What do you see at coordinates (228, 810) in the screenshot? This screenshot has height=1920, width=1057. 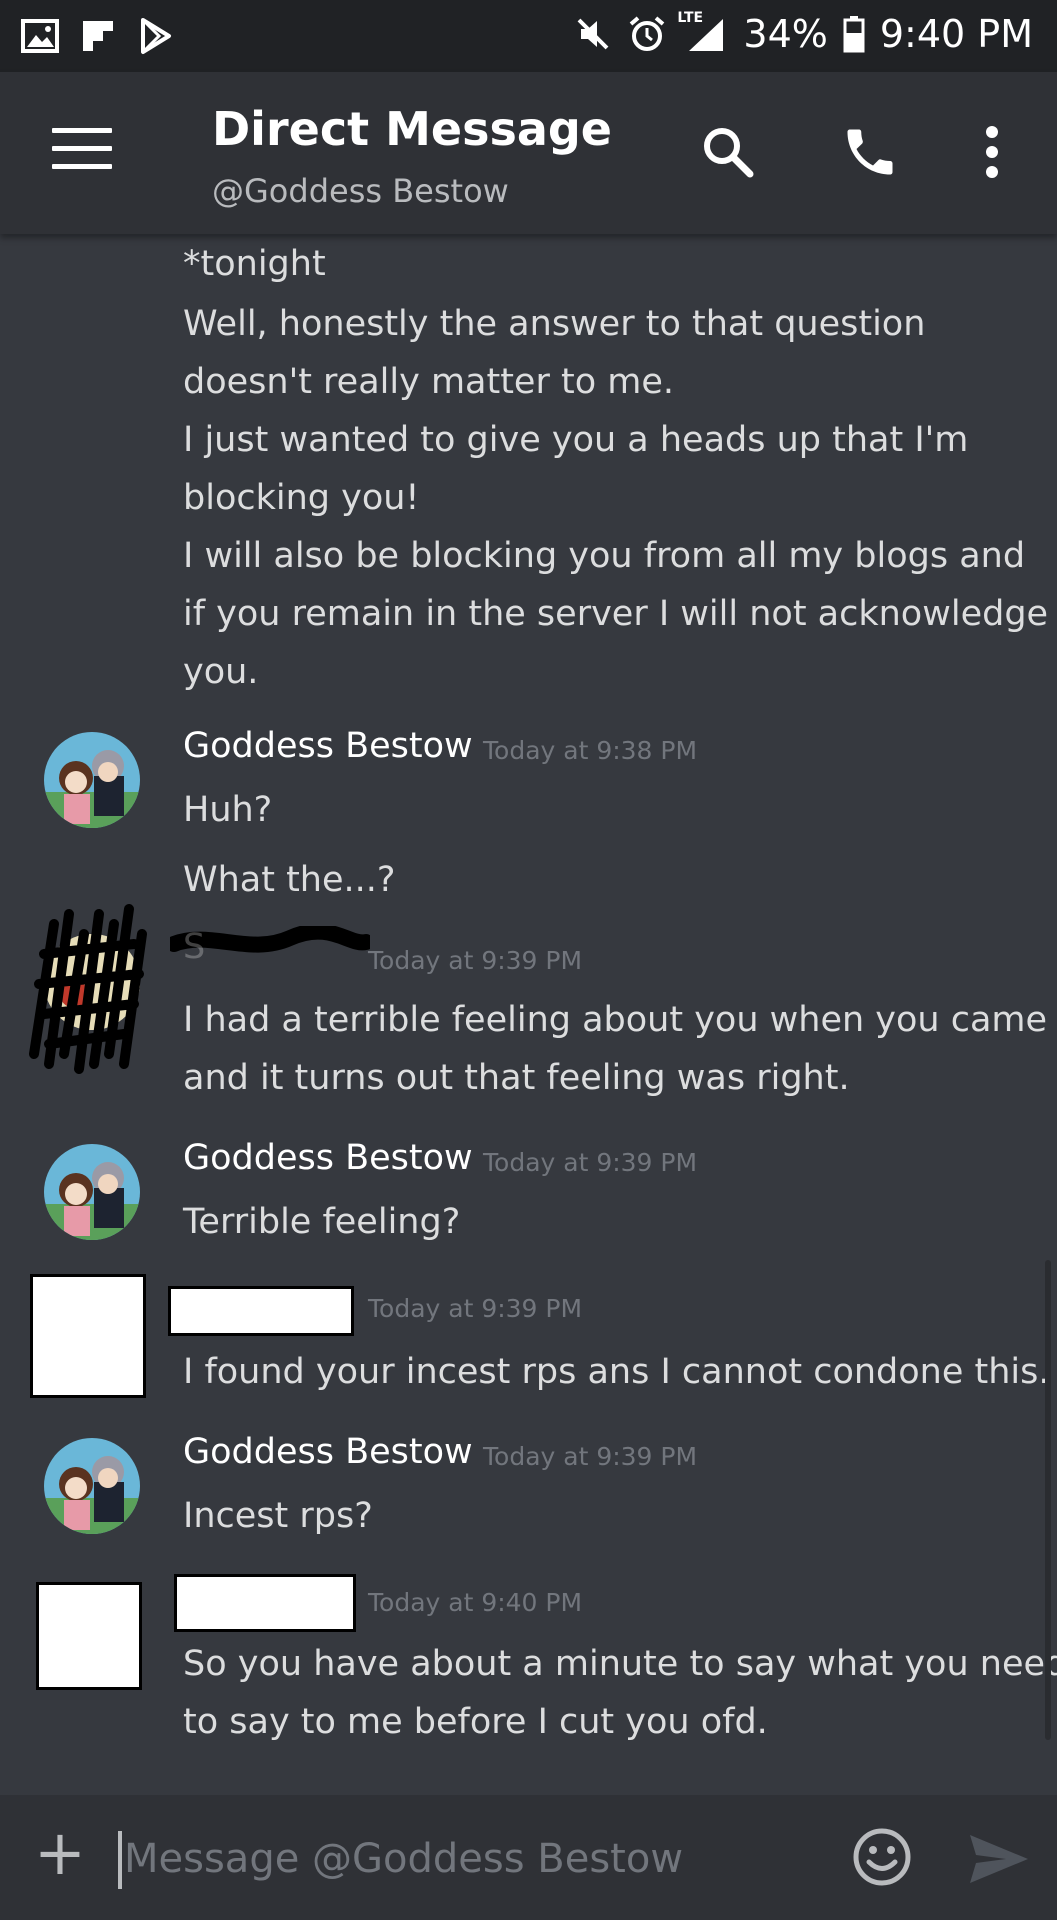 I see `message-line: Huh?` at bounding box center [228, 810].